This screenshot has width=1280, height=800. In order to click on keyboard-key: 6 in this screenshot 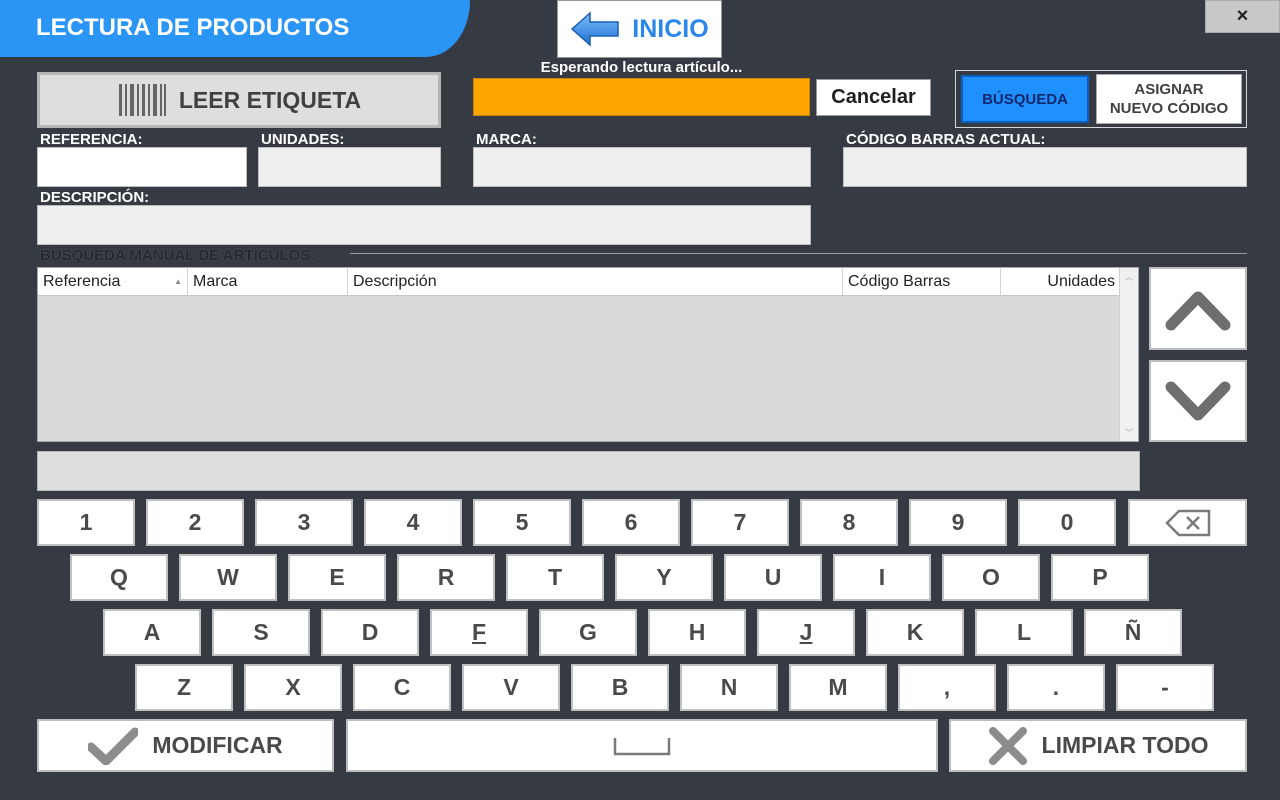, I will do `click(631, 522)`.